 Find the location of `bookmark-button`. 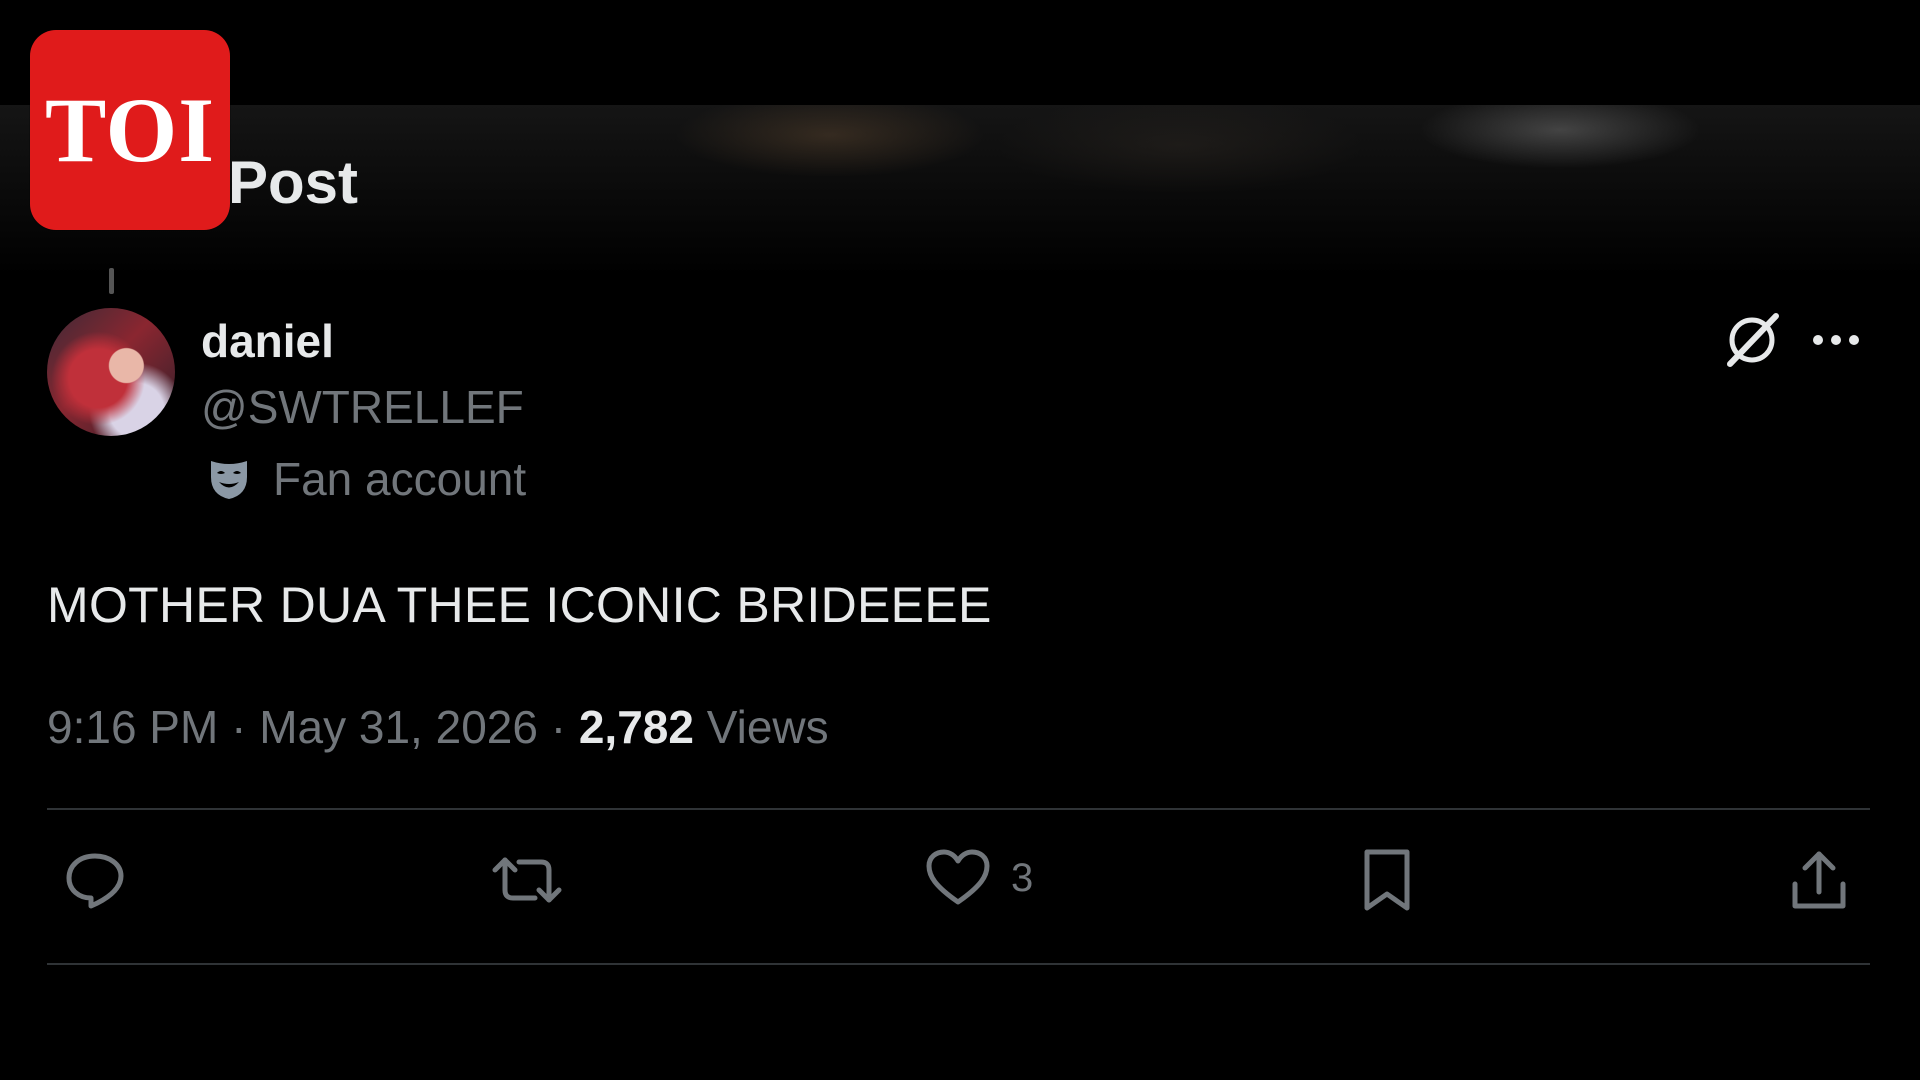

bookmark-button is located at coordinates (1387, 881).